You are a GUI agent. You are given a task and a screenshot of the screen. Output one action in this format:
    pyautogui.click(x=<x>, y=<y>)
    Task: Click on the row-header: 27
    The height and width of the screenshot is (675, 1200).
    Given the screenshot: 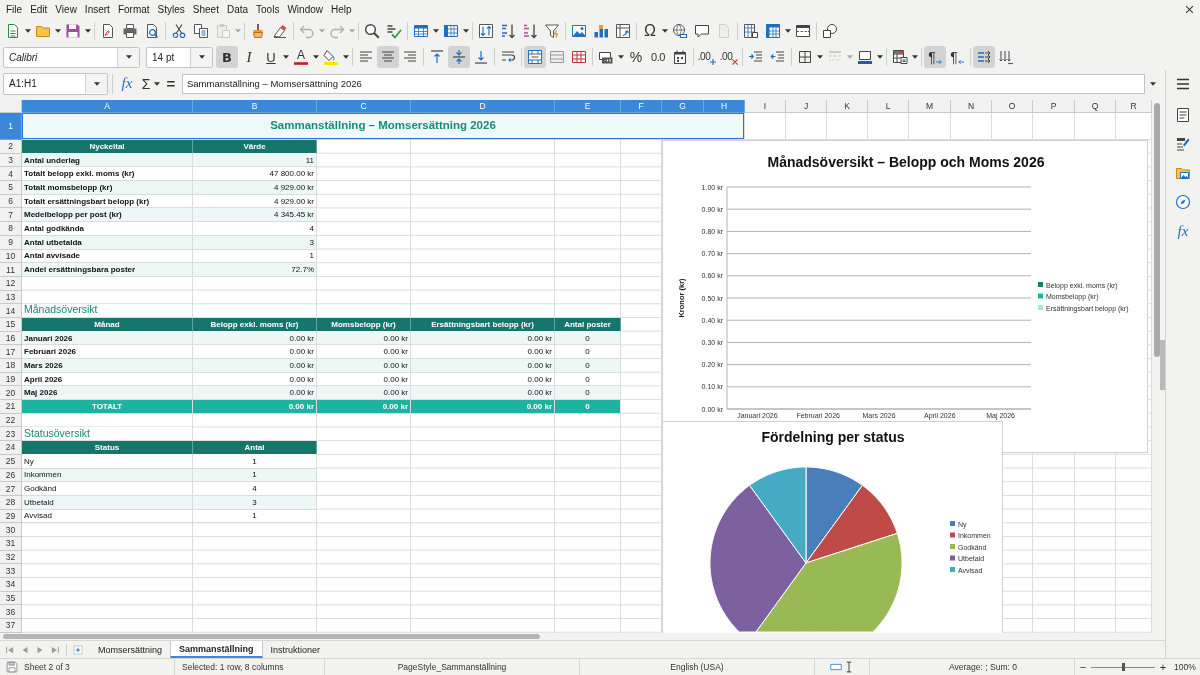 What is the action you would take?
    pyautogui.click(x=11, y=489)
    